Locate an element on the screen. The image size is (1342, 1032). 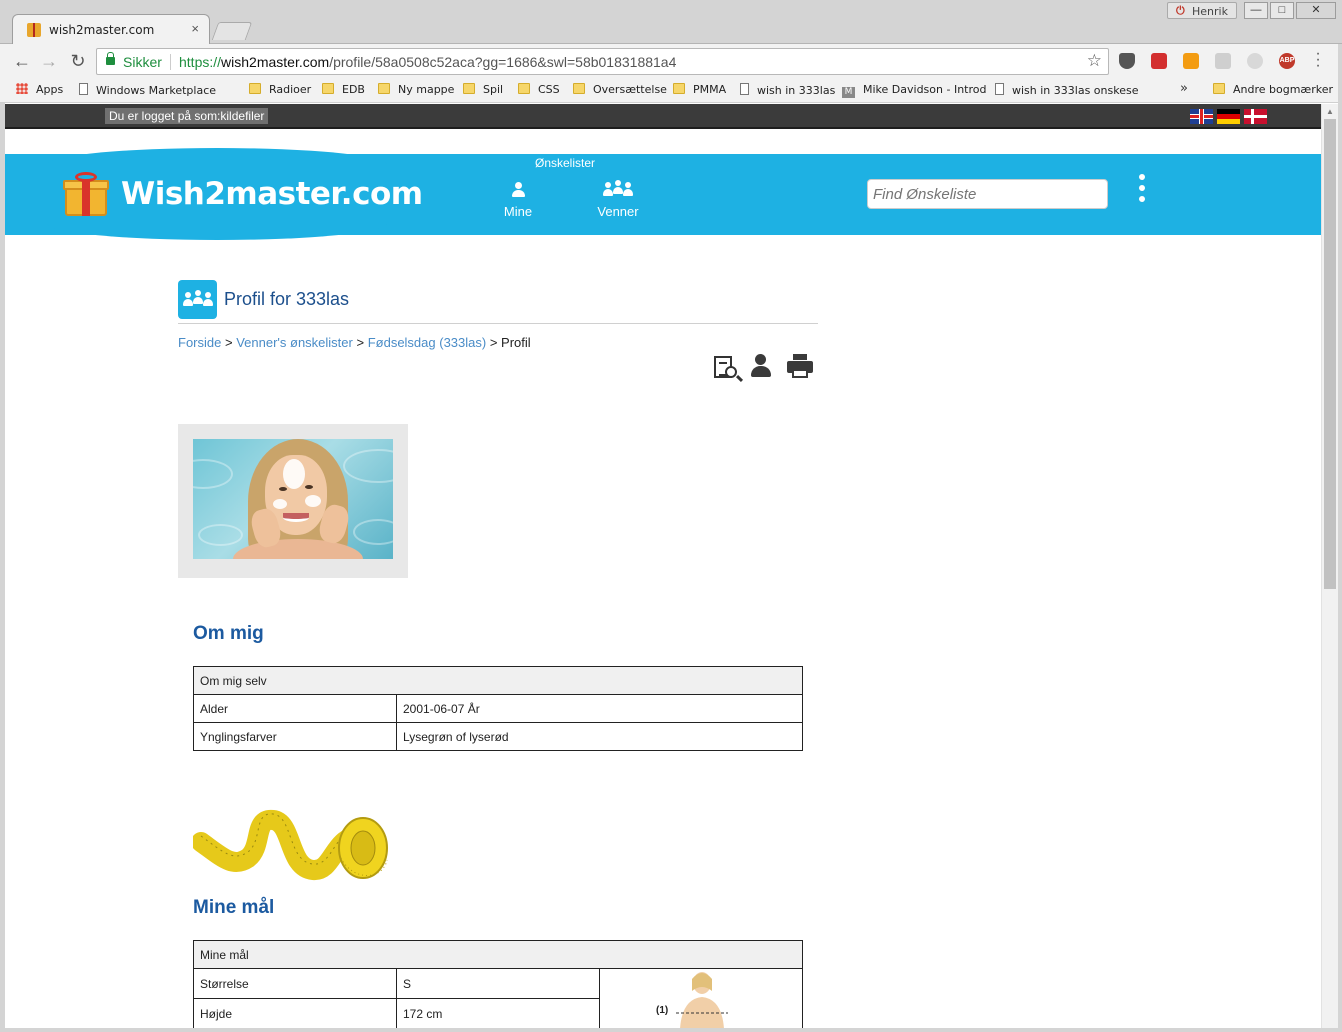
bookmark-item: wish in 333las is located at coordinates (787, 90).